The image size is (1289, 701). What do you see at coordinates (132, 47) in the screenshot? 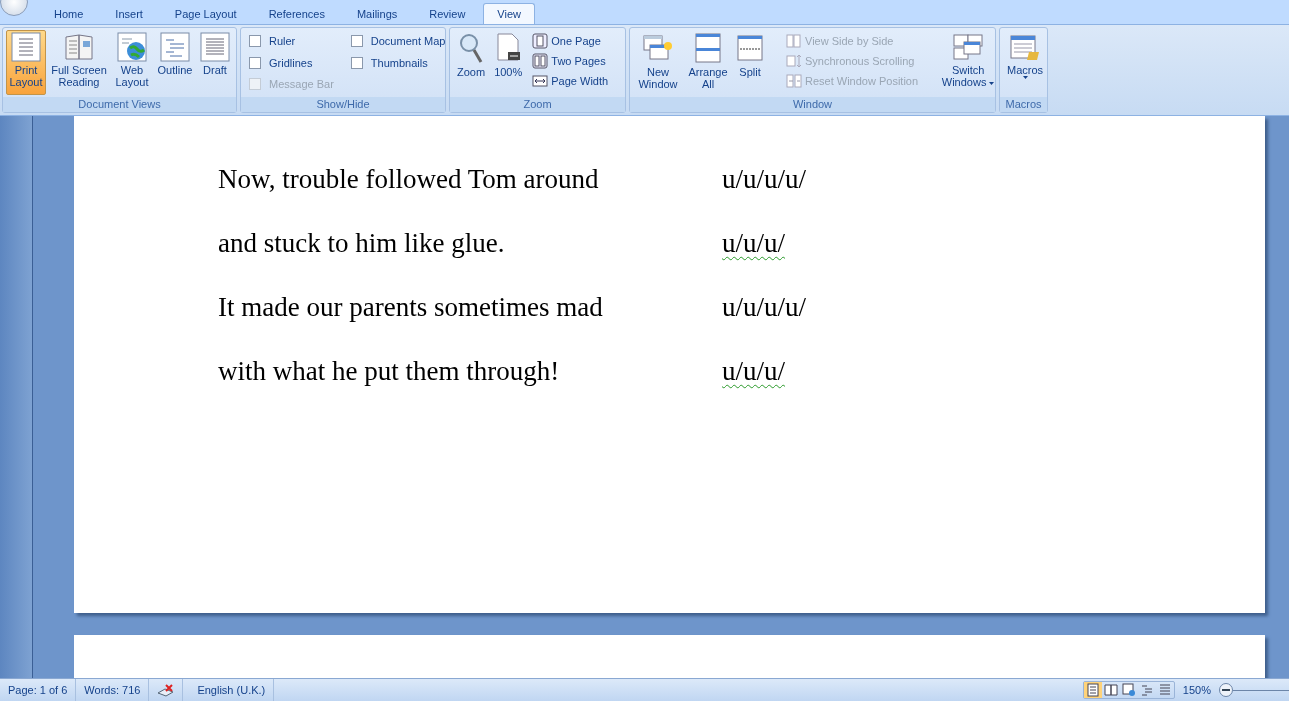
I see `globe-page-icon` at bounding box center [132, 47].